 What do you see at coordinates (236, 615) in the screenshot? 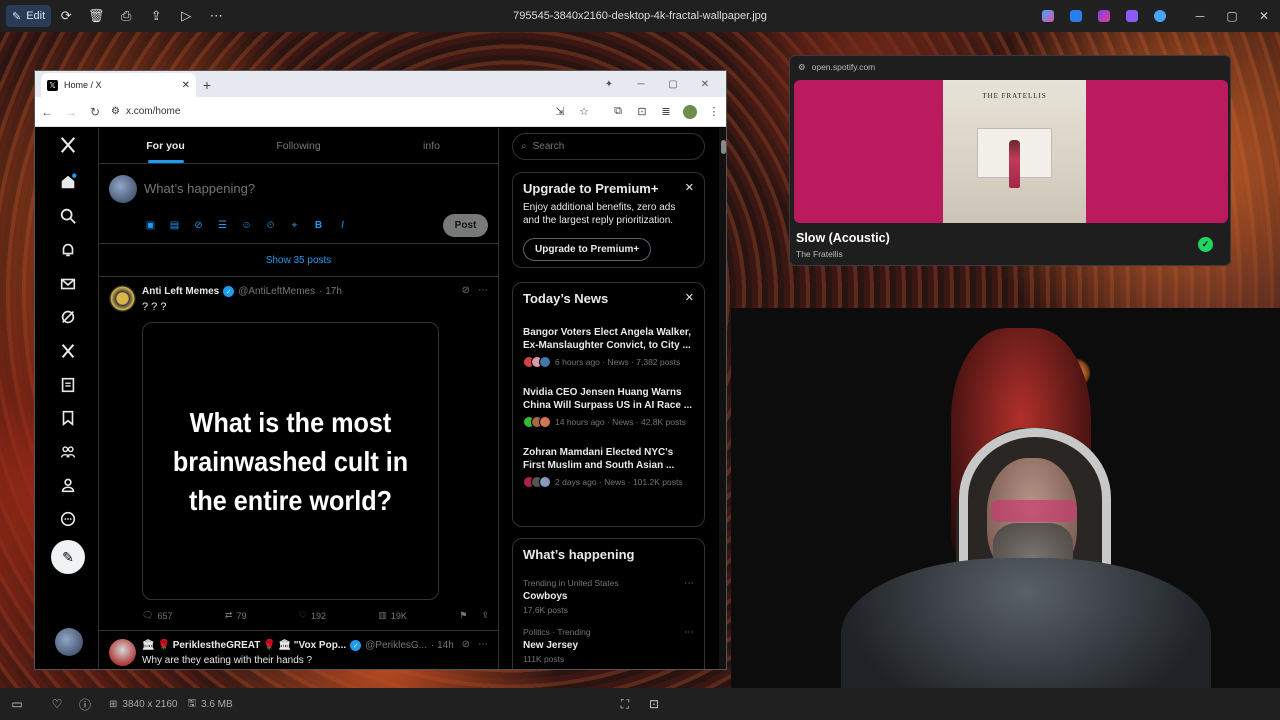
I see `repost-button: ⇄ 79` at bounding box center [236, 615].